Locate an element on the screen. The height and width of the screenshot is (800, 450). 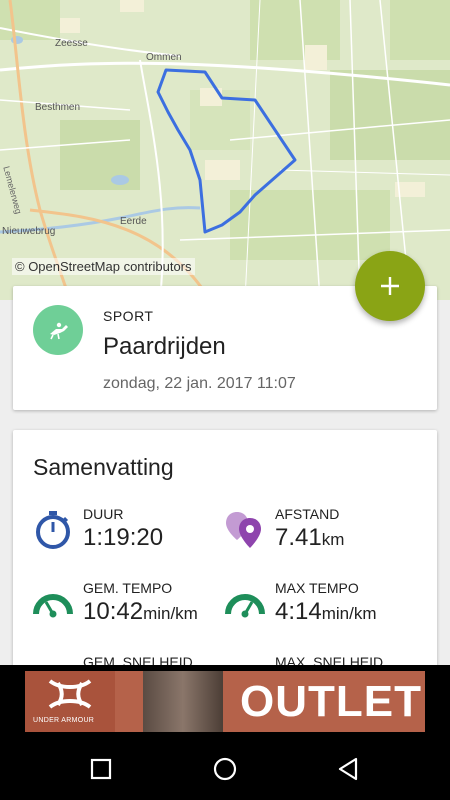
back-triangle-icon is located at coordinates (348, 769).